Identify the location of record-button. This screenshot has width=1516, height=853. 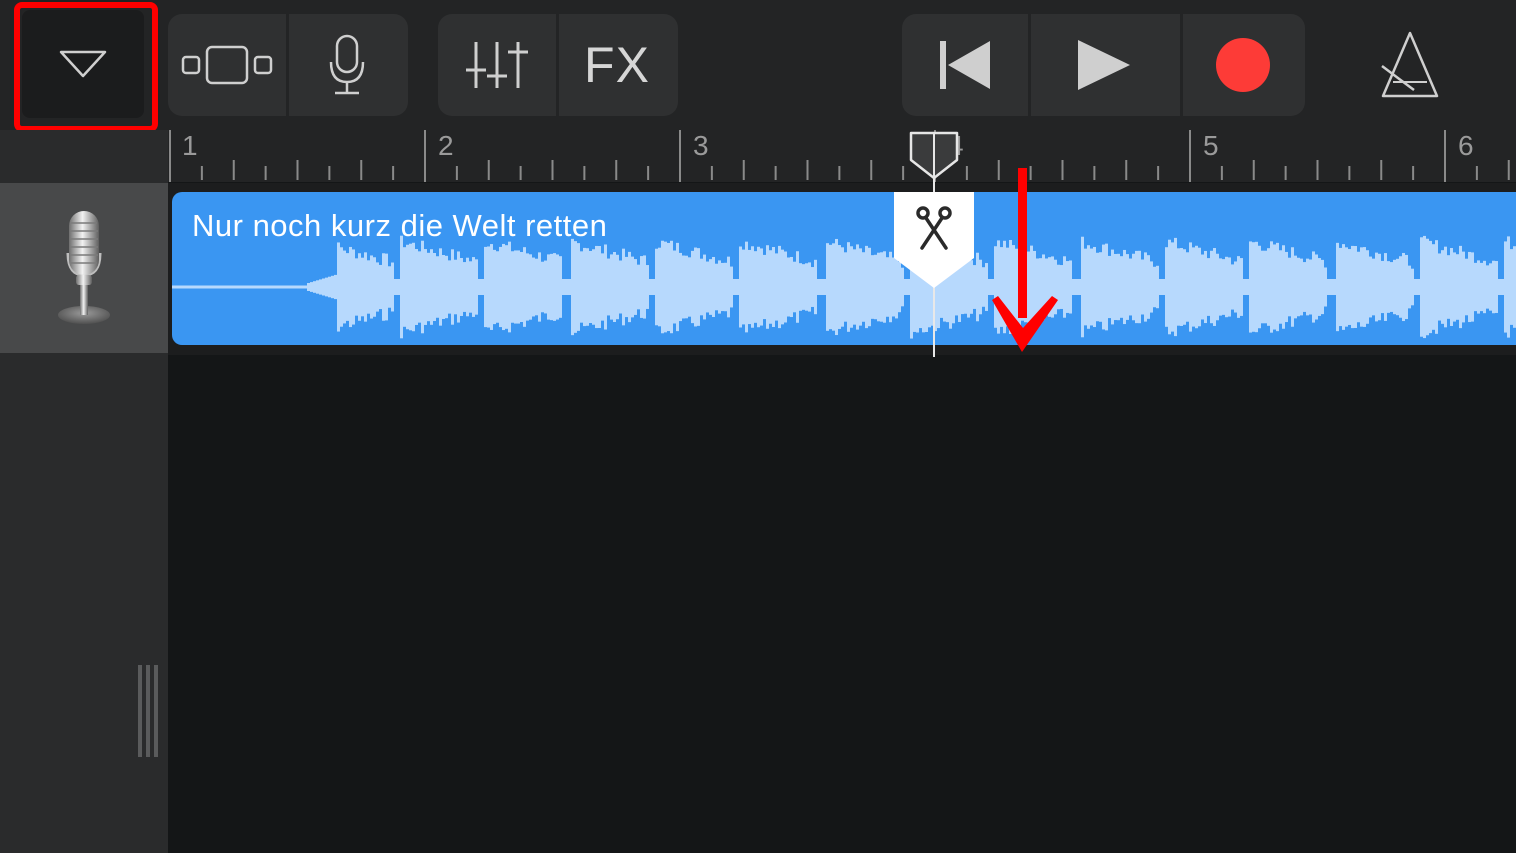
(1242, 65).